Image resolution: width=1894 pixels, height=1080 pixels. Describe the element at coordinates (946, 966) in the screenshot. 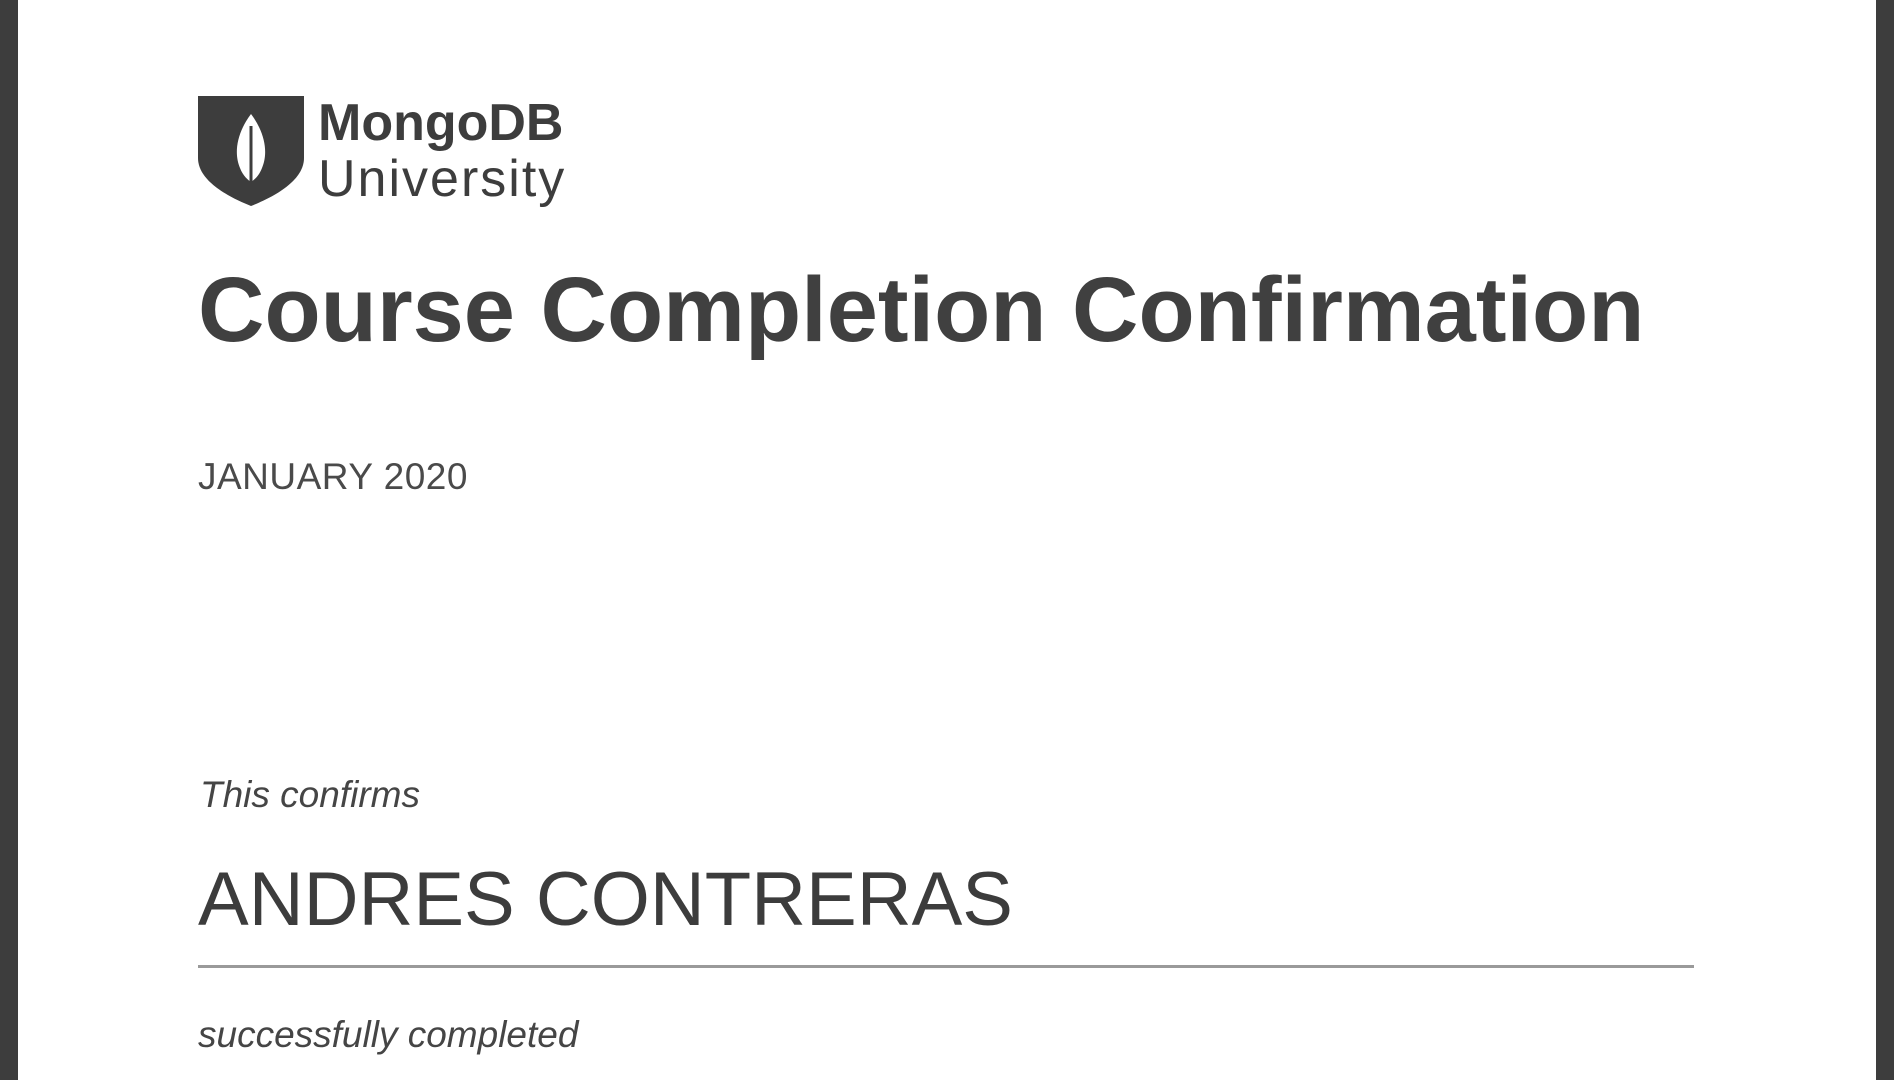

I see `name-underline-divider` at that location.